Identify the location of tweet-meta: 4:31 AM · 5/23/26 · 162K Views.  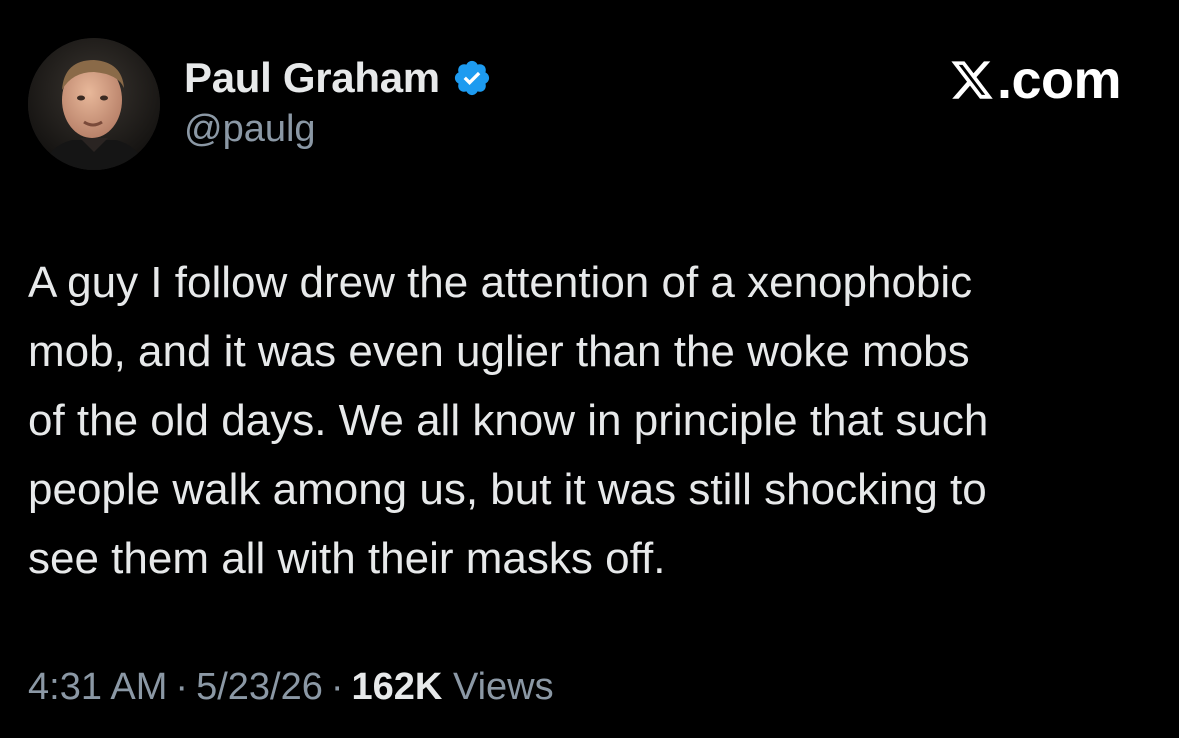
(291, 687).